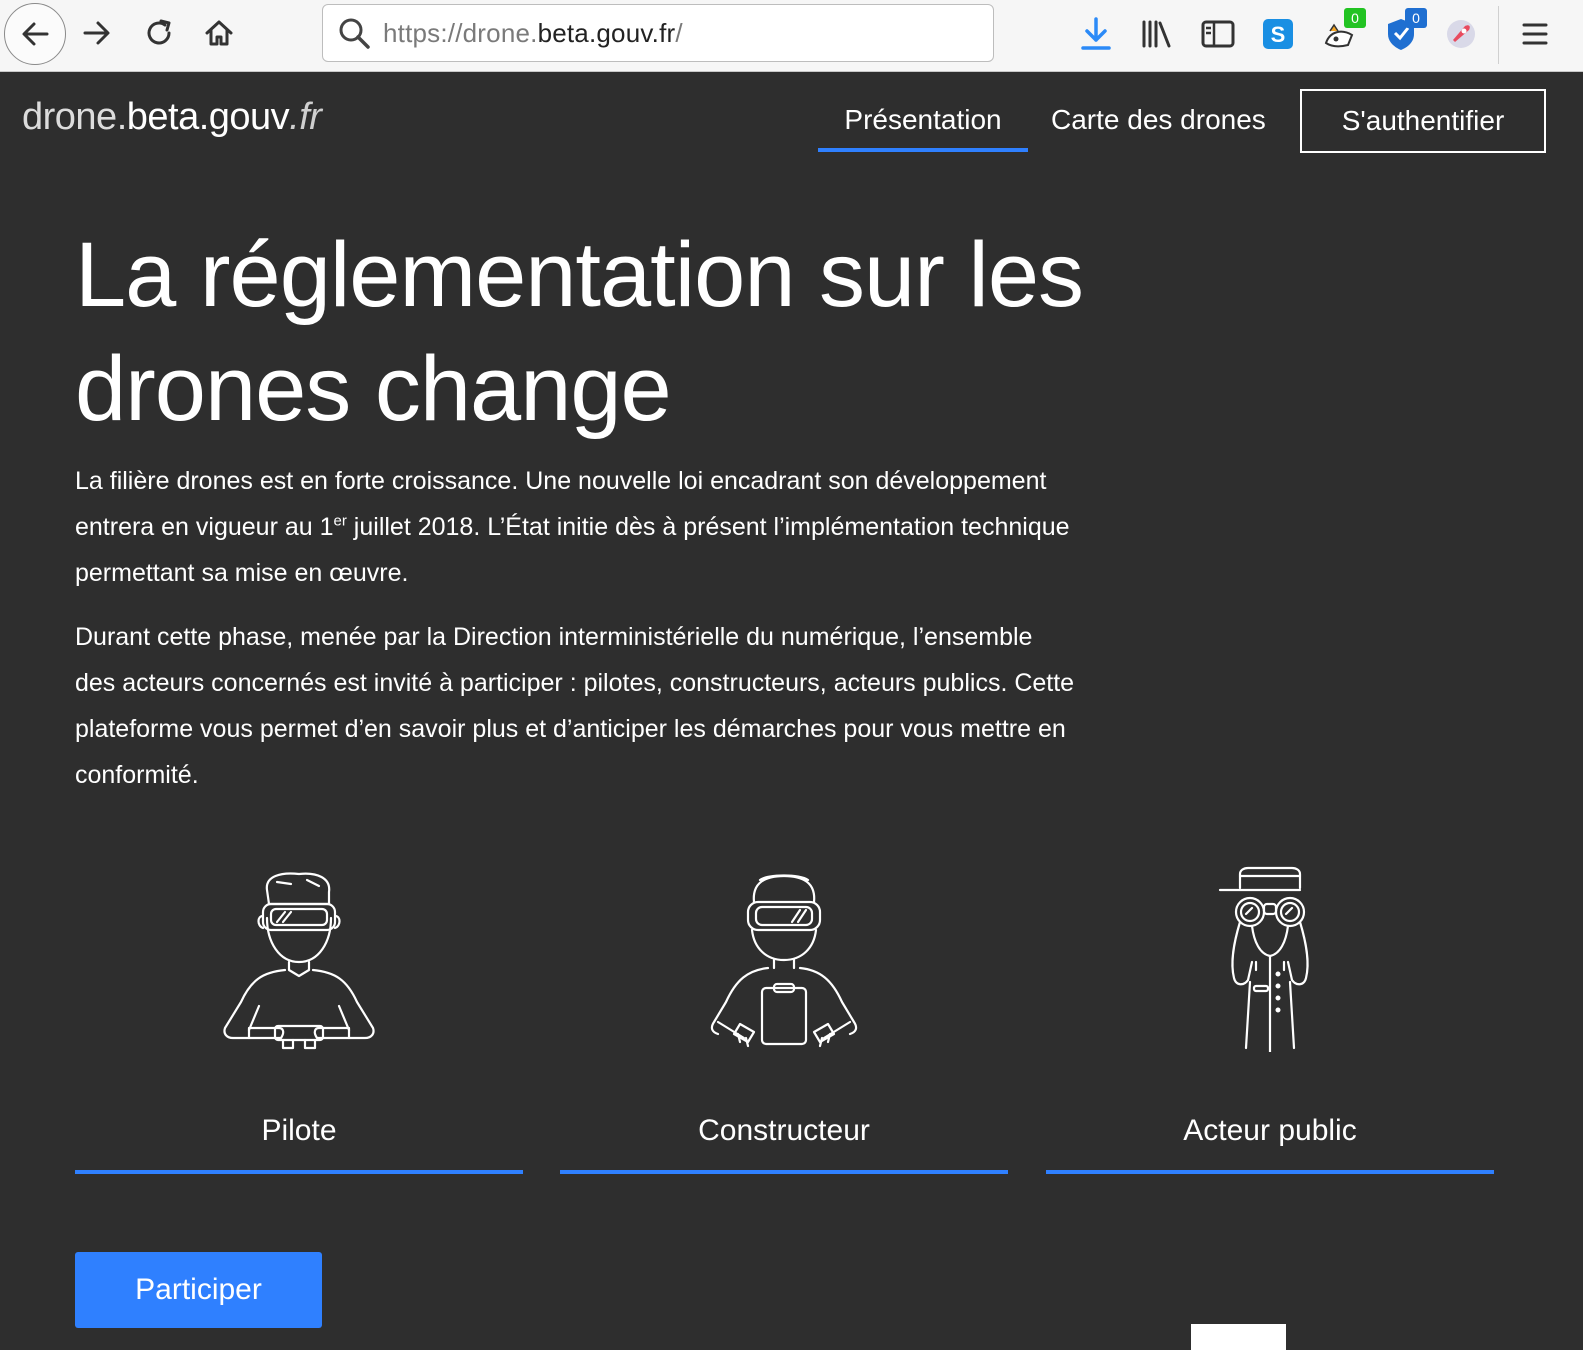 This screenshot has height=1350, width=1583. I want to click on role-card-constructor: Constructeur, so click(784, 1019).